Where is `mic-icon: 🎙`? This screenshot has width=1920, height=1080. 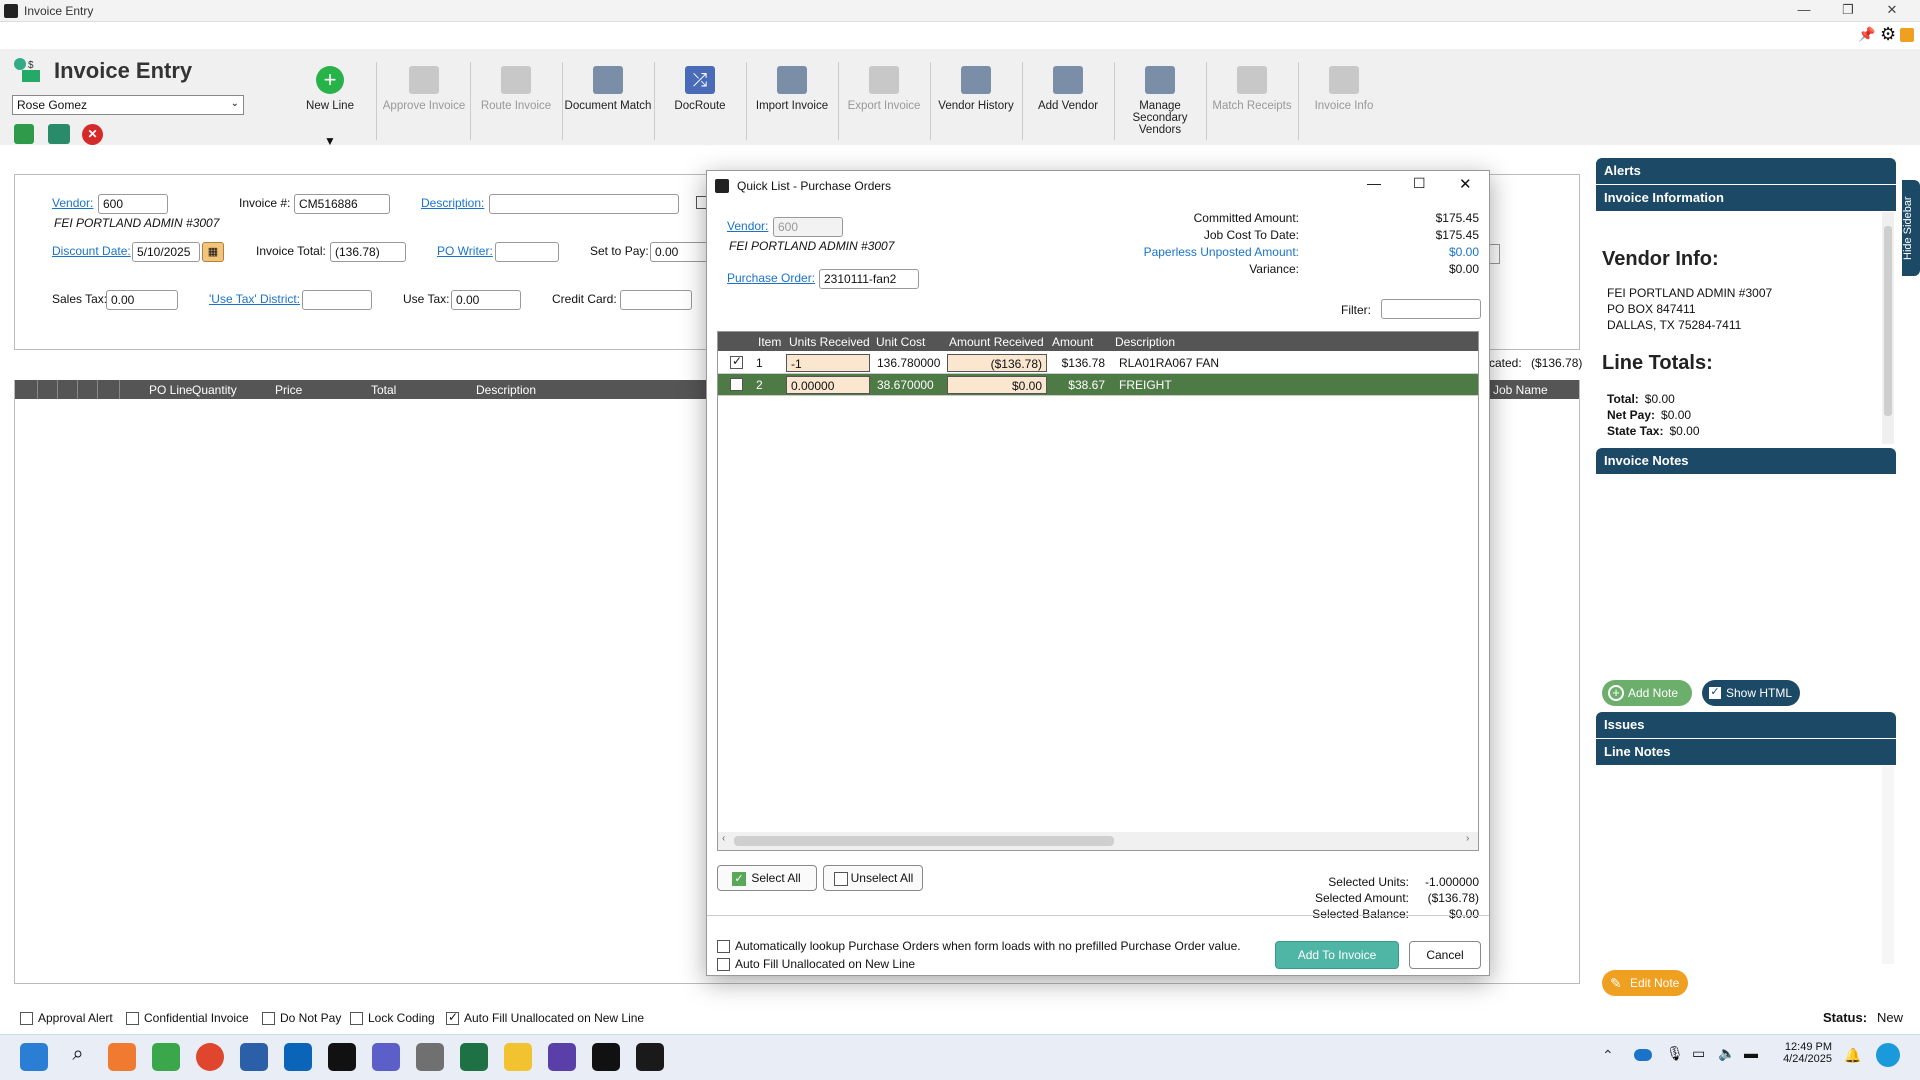
mic-icon: 🎙 is located at coordinates (1675, 1053).